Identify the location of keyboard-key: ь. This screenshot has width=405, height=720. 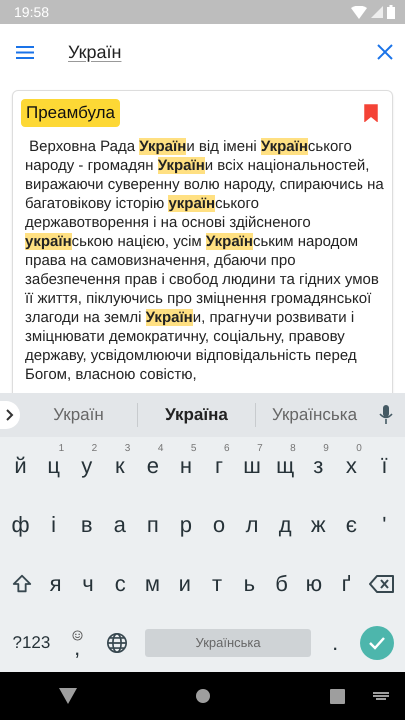
(249, 583).